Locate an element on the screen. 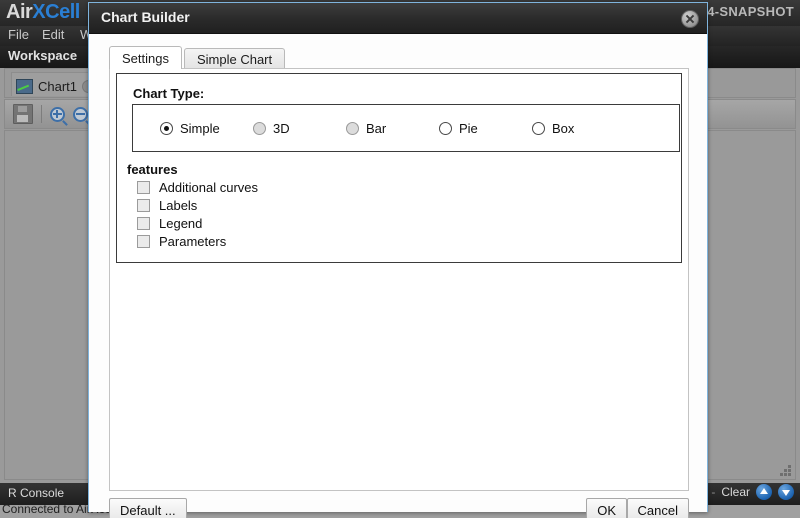 The image size is (800, 518). dialog-tabbar: Settings Simple Chart is located at coordinates (198, 57).